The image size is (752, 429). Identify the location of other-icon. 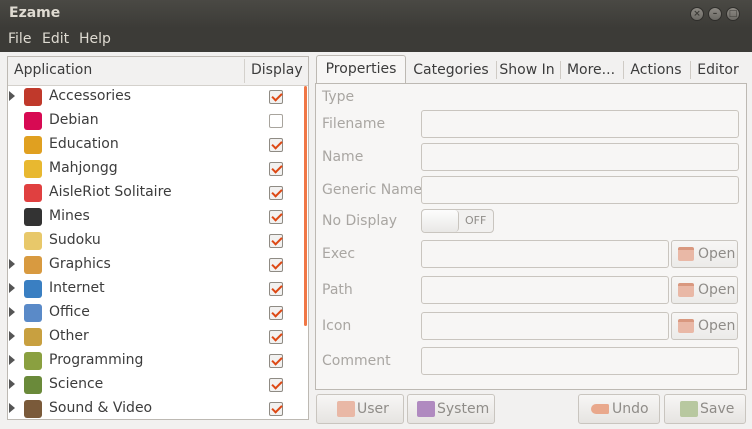
(33, 337).